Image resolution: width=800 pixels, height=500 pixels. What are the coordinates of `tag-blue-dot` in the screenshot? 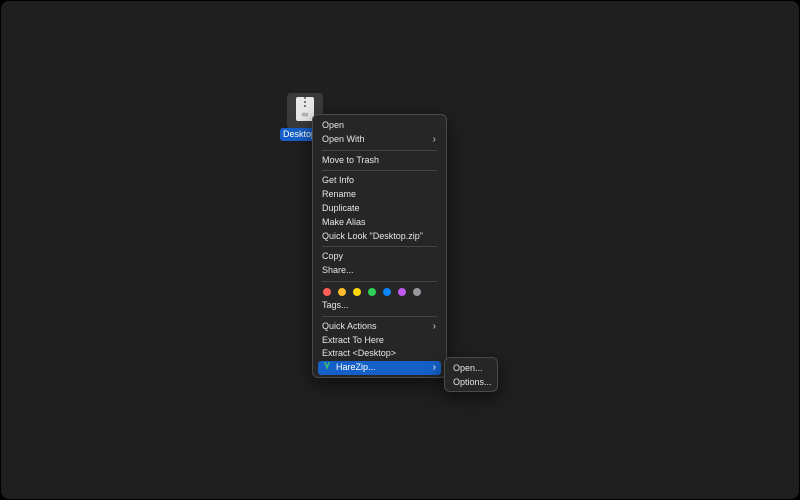 It's located at (387, 291).